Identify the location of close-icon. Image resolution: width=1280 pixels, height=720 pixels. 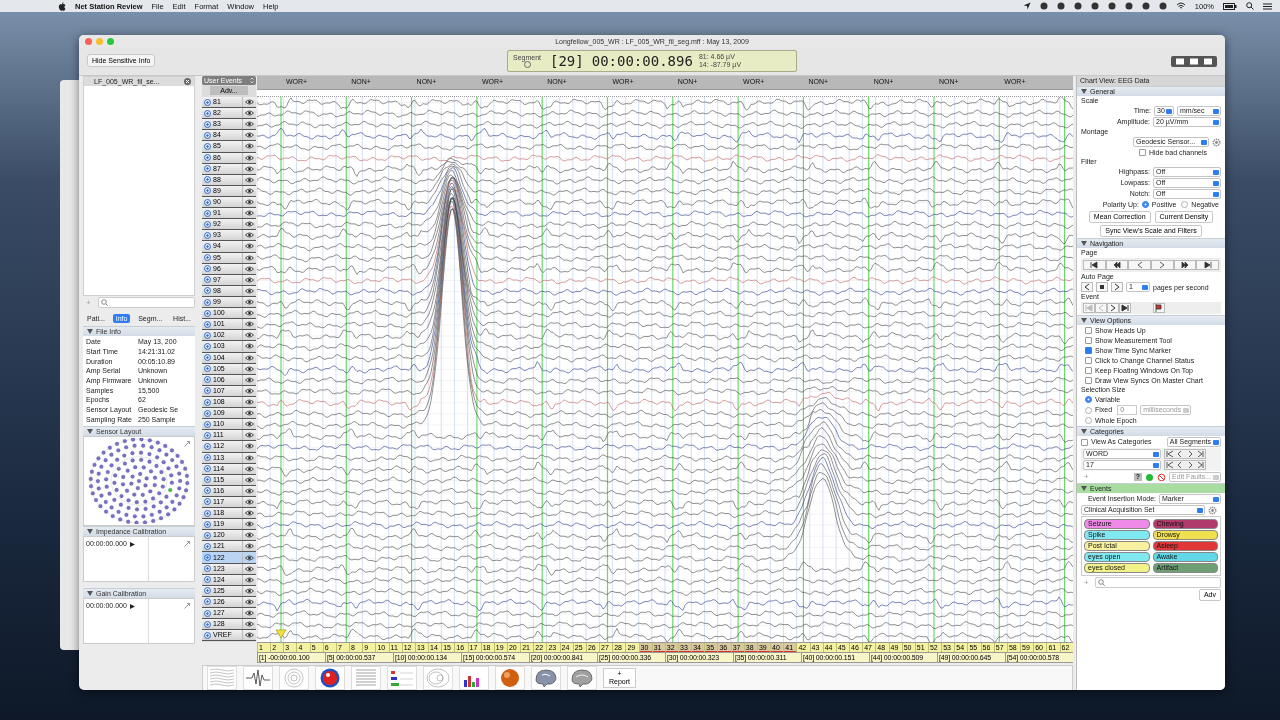
(187, 81).